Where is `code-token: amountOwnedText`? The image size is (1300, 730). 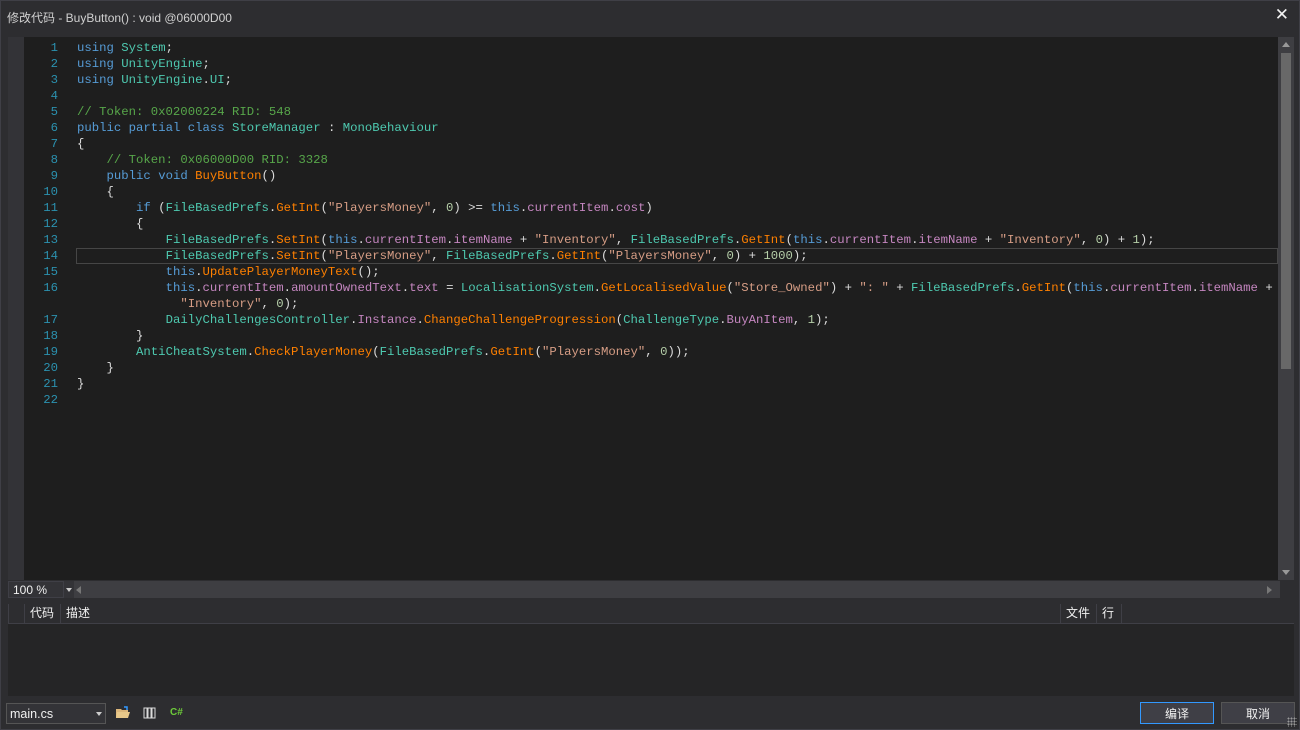 code-token: amountOwnedText is located at coordinates (346, 288).